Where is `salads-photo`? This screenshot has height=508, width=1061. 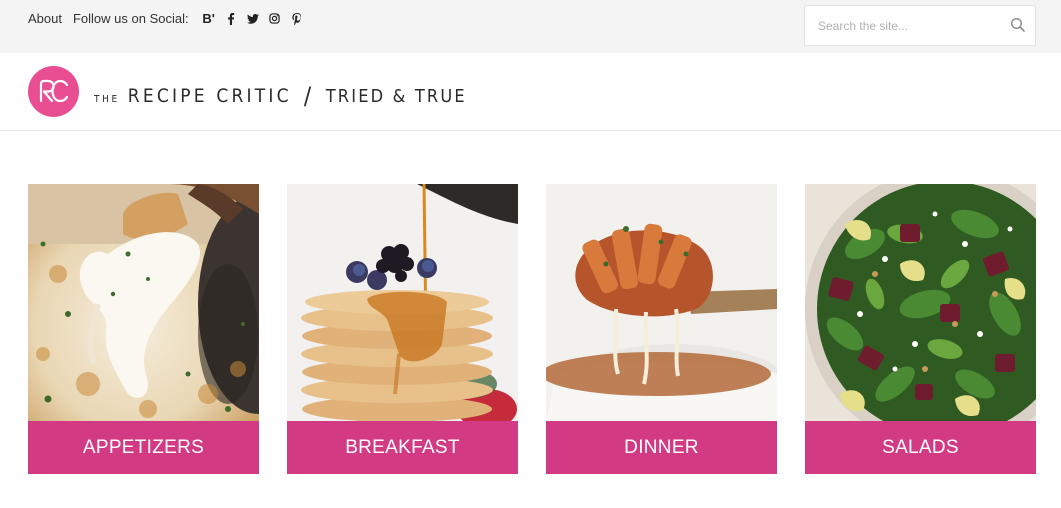 salads-photo is located at coordinates (920, 302).